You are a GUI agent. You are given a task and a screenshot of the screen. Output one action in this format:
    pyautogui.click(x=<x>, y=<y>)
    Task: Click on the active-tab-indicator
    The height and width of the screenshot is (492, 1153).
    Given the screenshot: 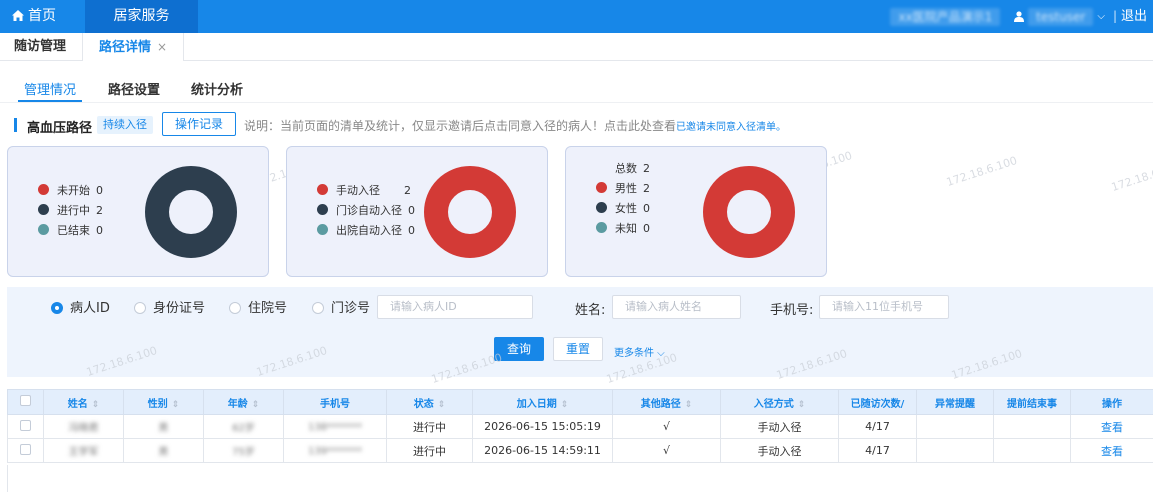 What is the action you would take?
    pyautogui.click(x=50, y=101)
    